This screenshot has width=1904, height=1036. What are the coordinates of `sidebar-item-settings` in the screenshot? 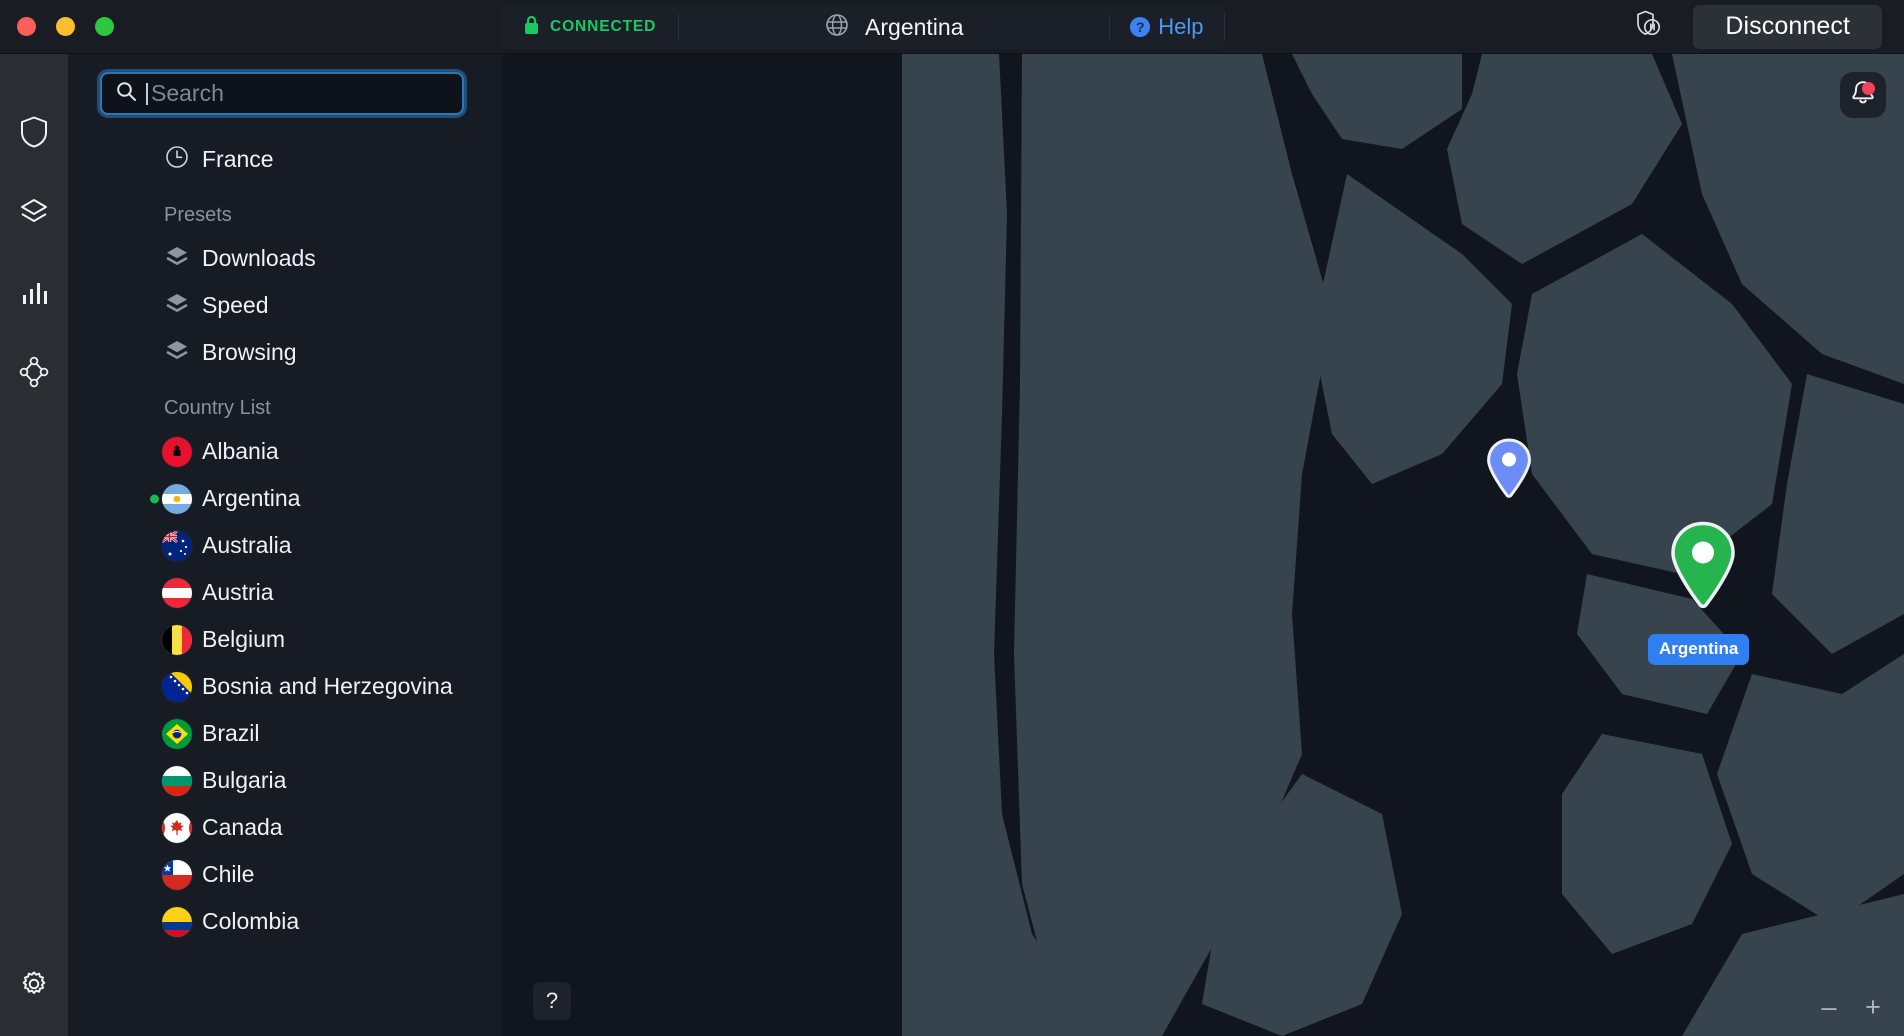 It's located at (34, 986).